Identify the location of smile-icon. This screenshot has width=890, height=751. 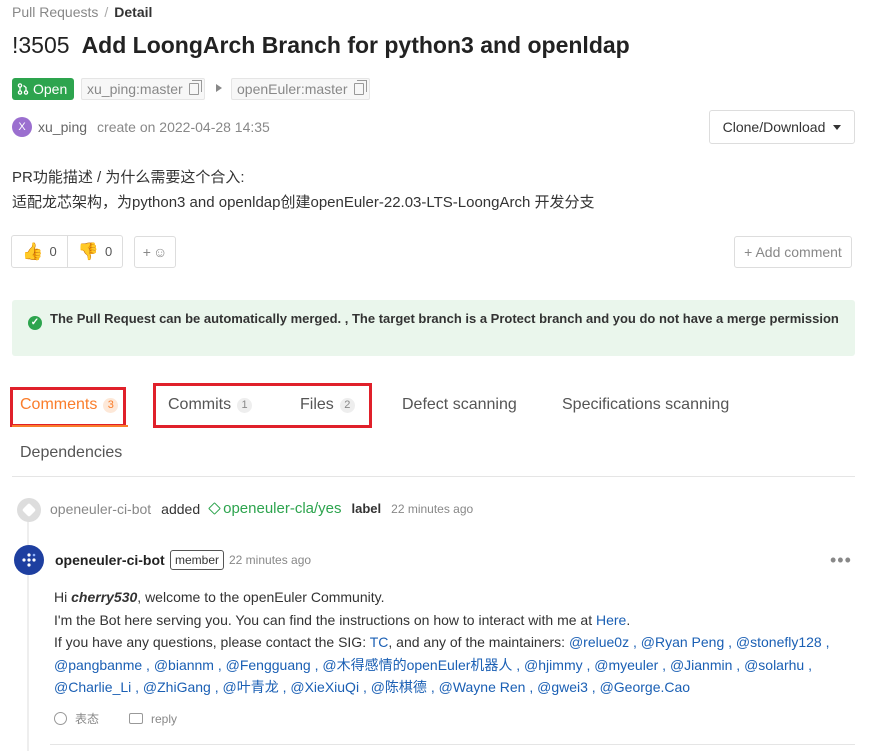
(60, 718).